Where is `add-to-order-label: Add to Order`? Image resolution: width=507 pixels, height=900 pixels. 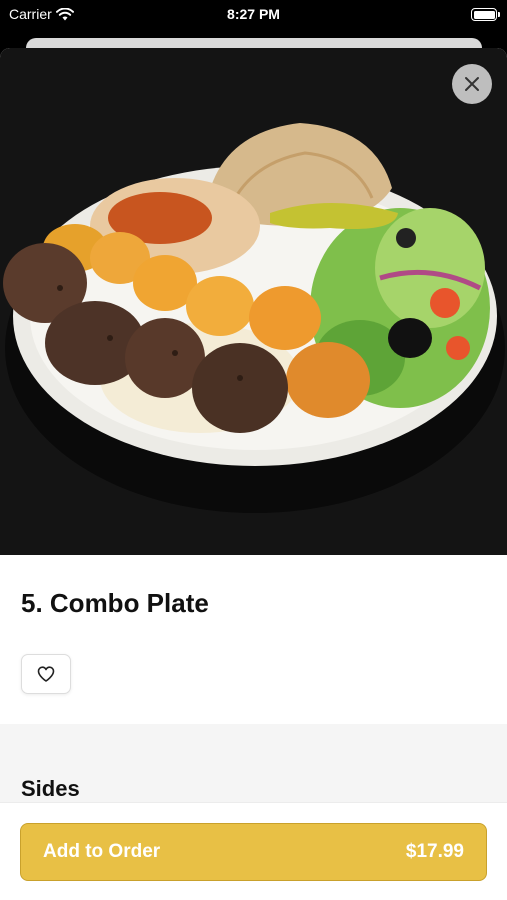
add-to-order-label: Add to Order is located at coordinates (102, 851).